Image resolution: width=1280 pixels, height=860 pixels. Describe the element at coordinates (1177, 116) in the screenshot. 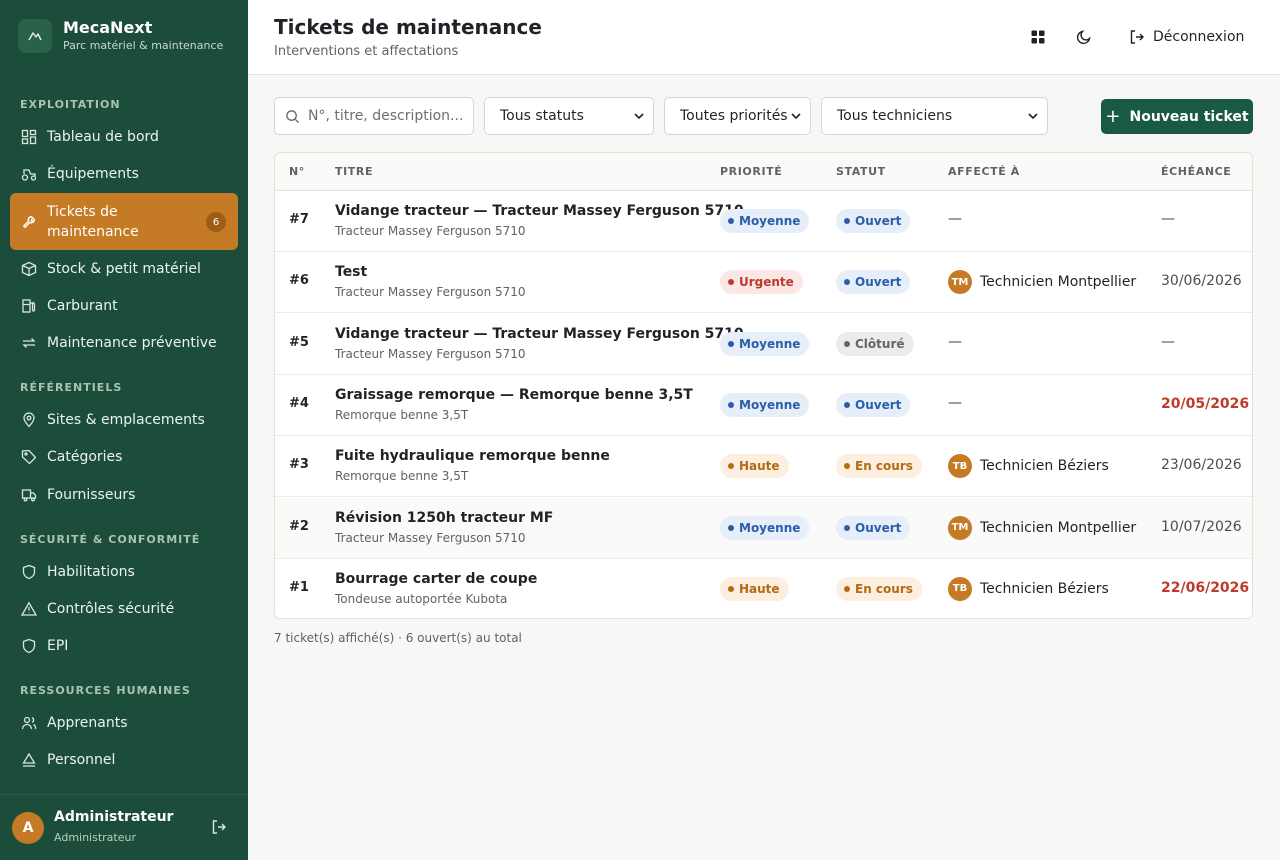

I see `new-ticket-button: + Nouveau ticket` at that location.